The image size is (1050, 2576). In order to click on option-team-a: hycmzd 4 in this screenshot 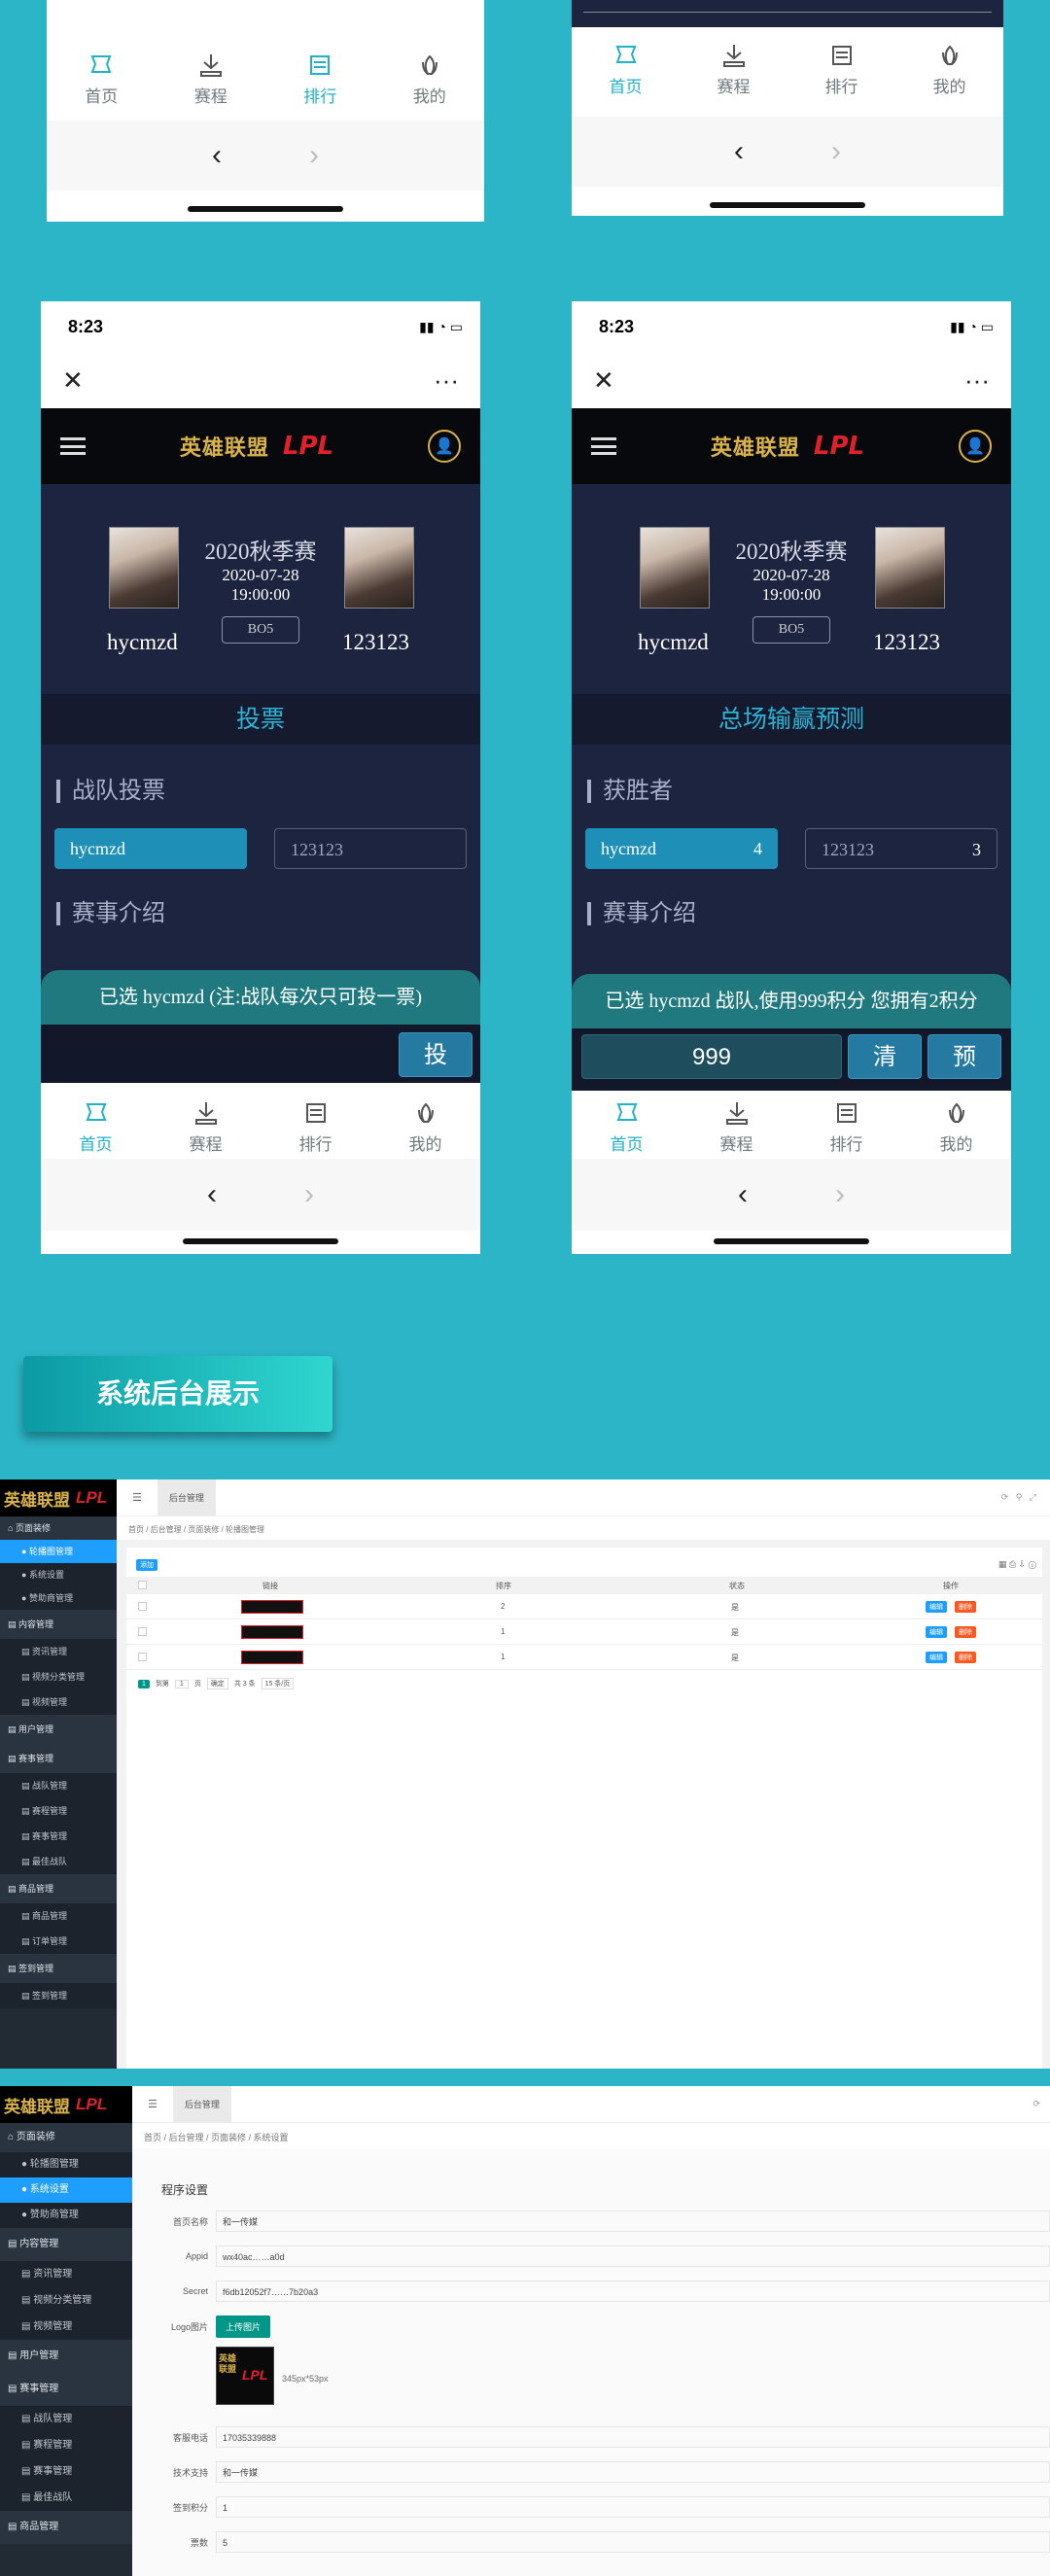, I will do `click(681, 848)`.